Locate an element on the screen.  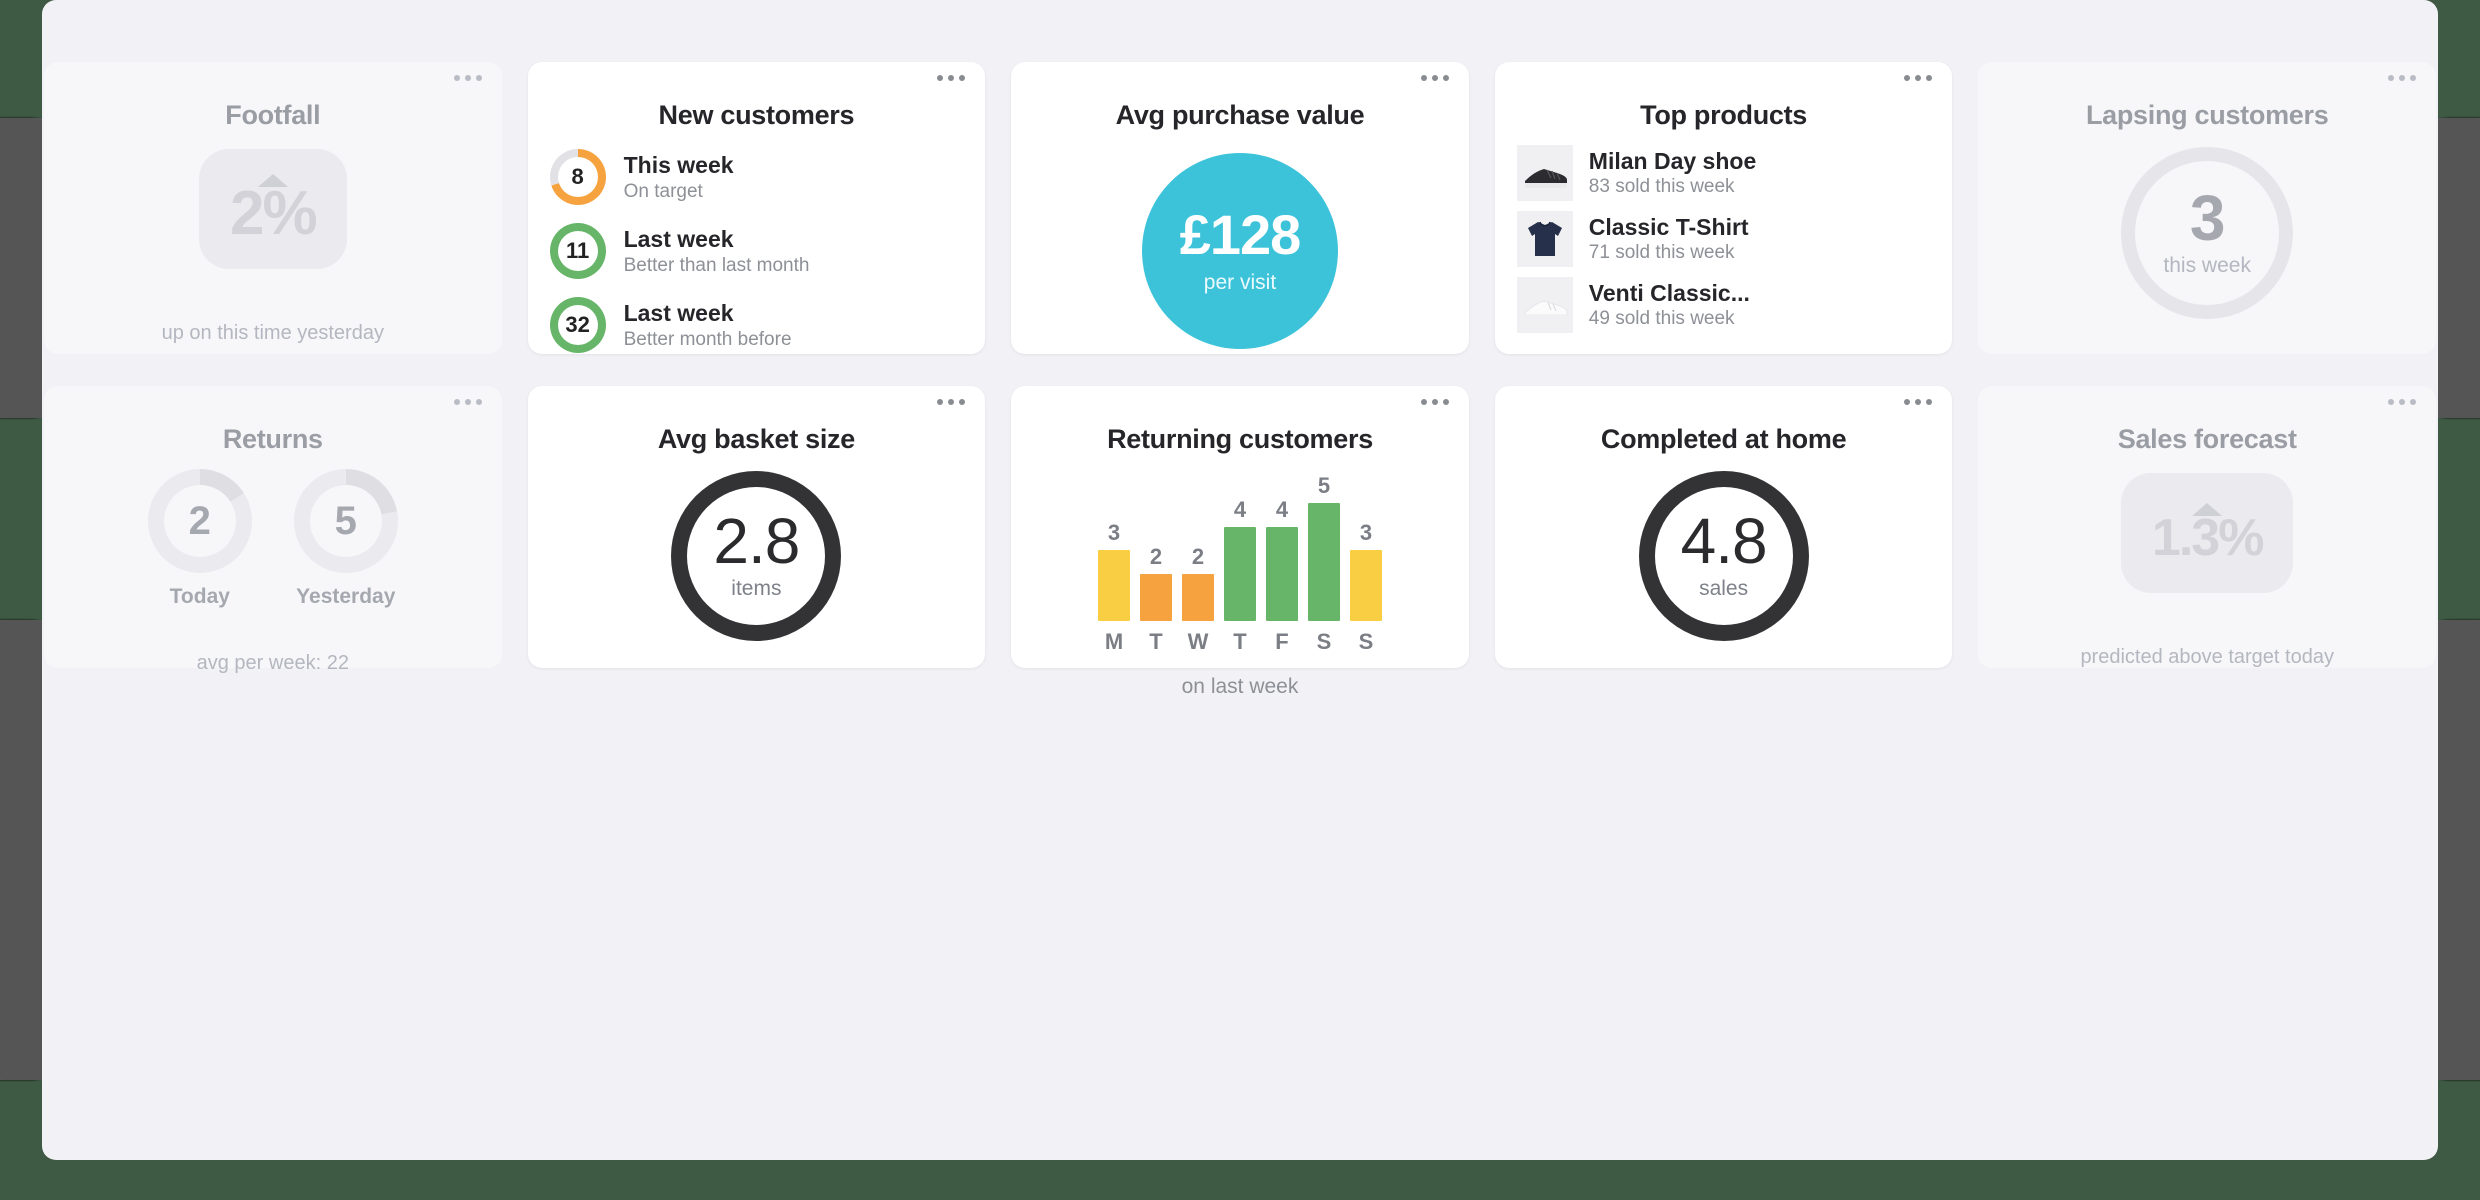
list-item: Milan Day shoe 83 sold this week is located at coordinates (1723, 173).